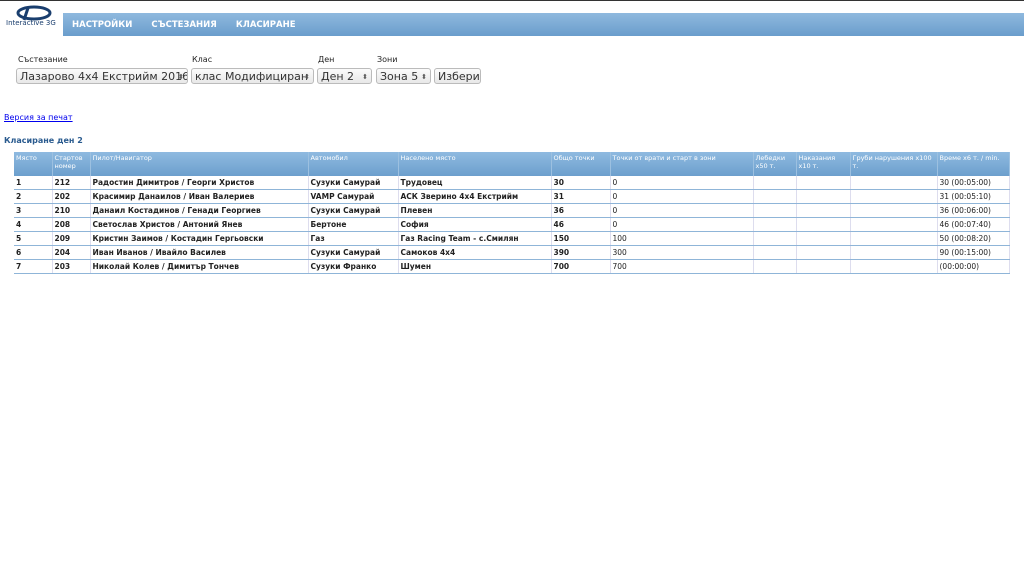 This screenshot has width=1024, height=576. I want to click on column-header: Стартов номер, so click(71, 164).